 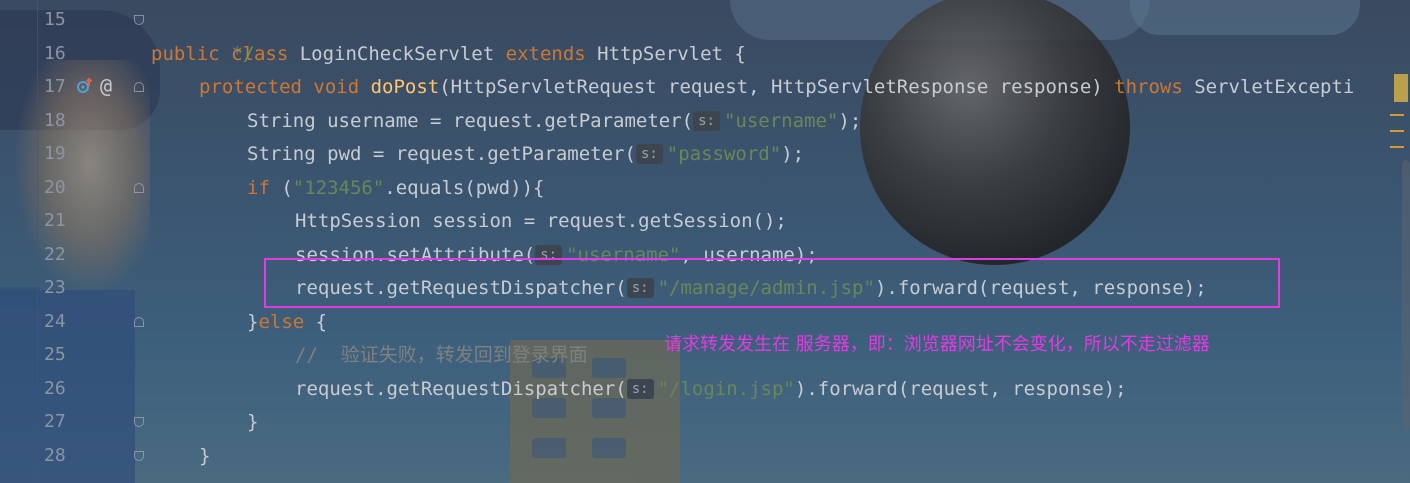 I want to click on method-name: doPost, so click(x=405, y=87).